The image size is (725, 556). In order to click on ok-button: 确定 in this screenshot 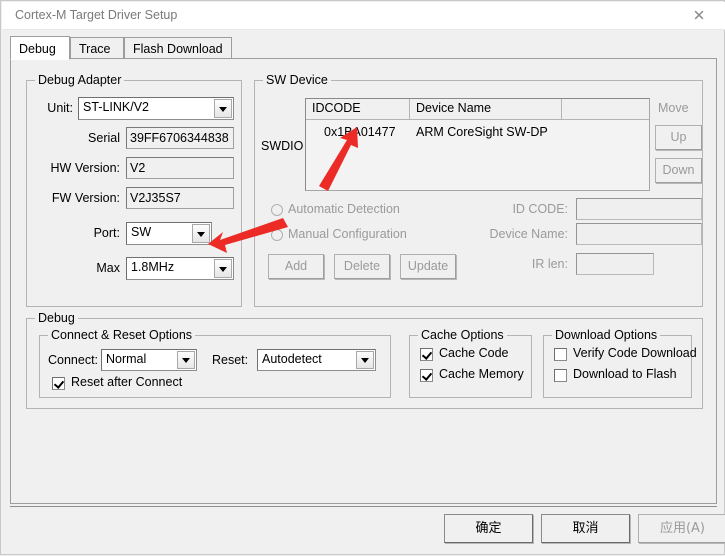, I will do `click(488, 528)`.